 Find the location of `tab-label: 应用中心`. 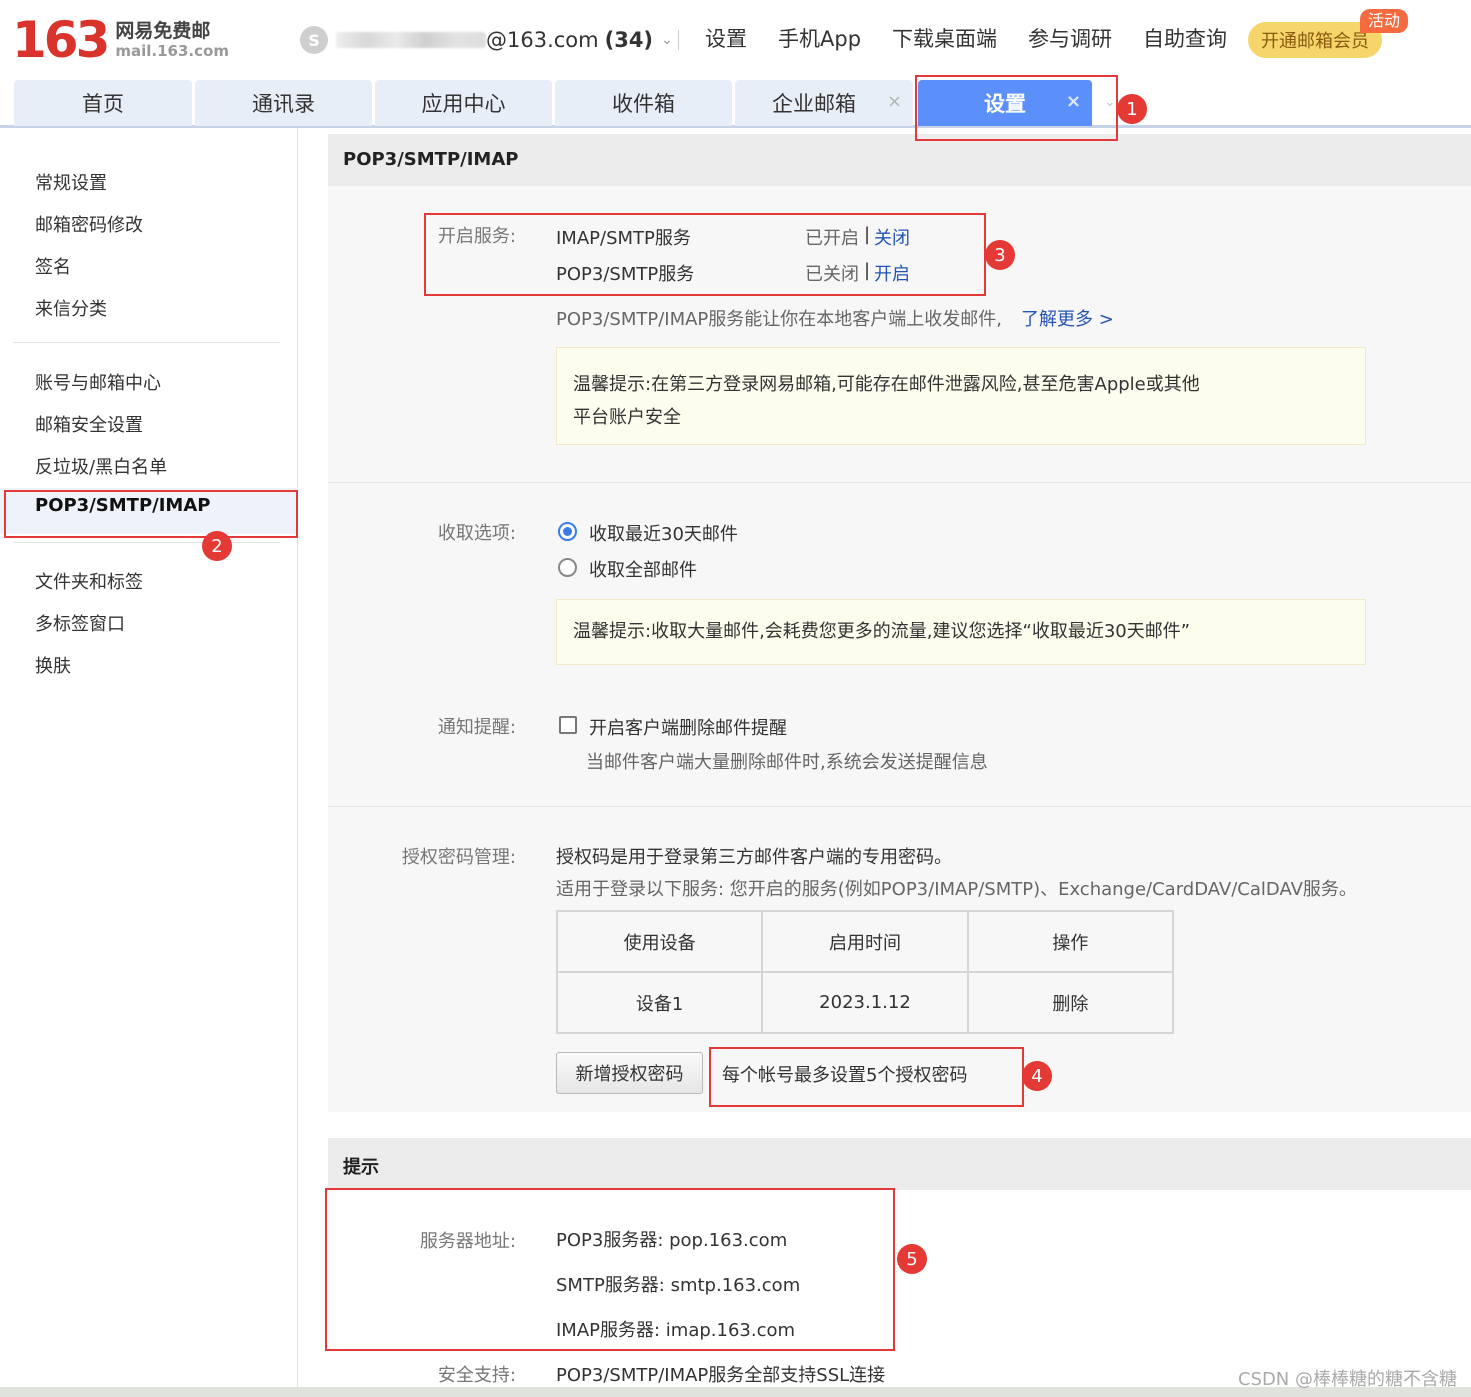

tab-label: 应用中心 is located at coordinates (463, 104).